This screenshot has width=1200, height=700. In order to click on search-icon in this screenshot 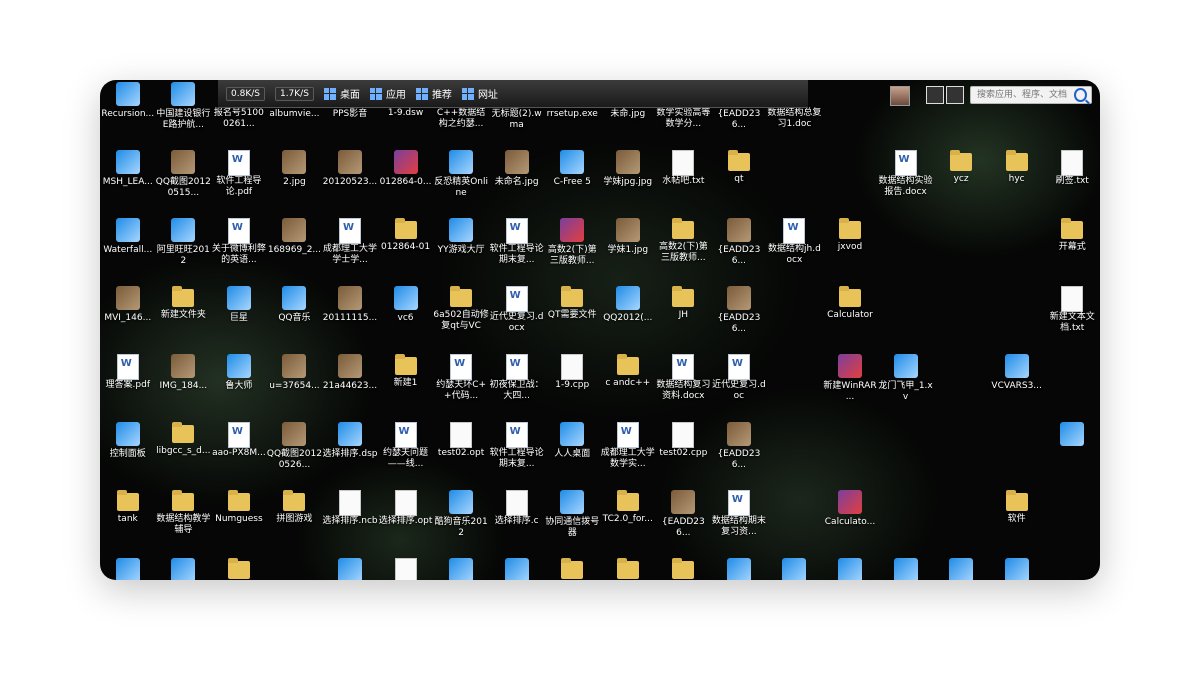, I will do `click(1080, 95)`.